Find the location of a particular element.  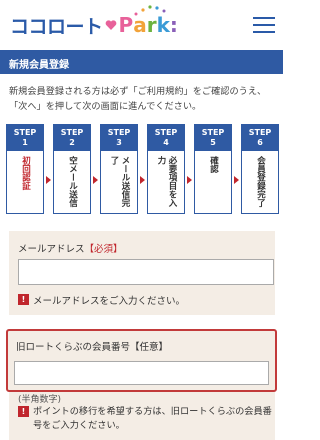

step-header: STEP 1 is located at coordinates (25, 138).